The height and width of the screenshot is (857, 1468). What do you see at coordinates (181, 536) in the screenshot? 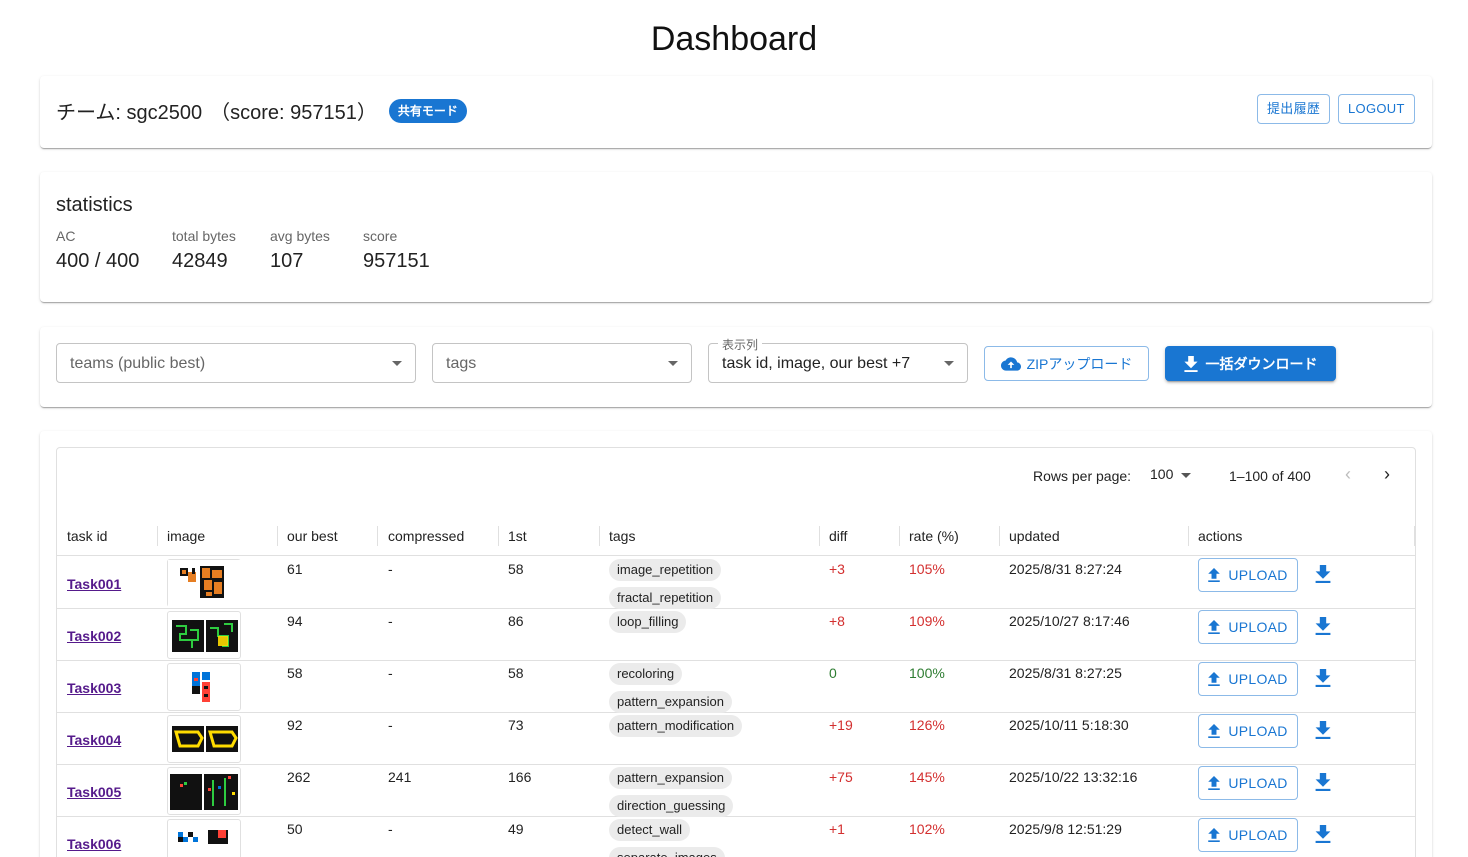
I see `column-header: image` at bounding box center [181, 536].